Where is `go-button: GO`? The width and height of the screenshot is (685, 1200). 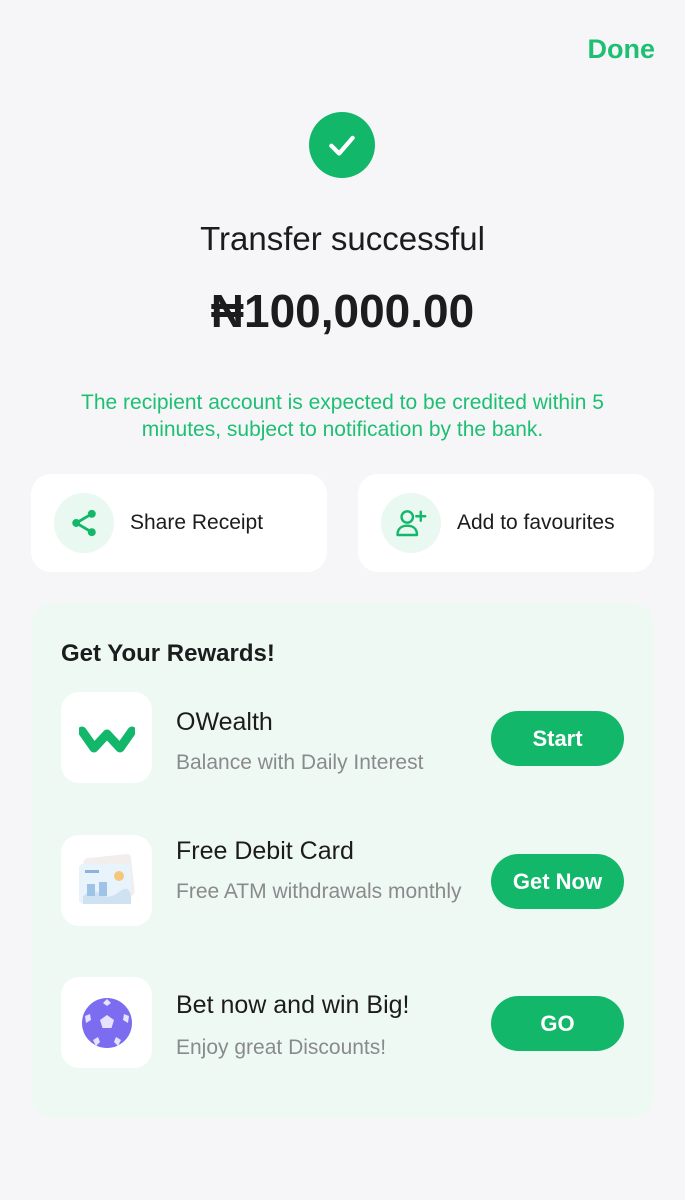
go-button: GO is located at coordinates (557, 1023).